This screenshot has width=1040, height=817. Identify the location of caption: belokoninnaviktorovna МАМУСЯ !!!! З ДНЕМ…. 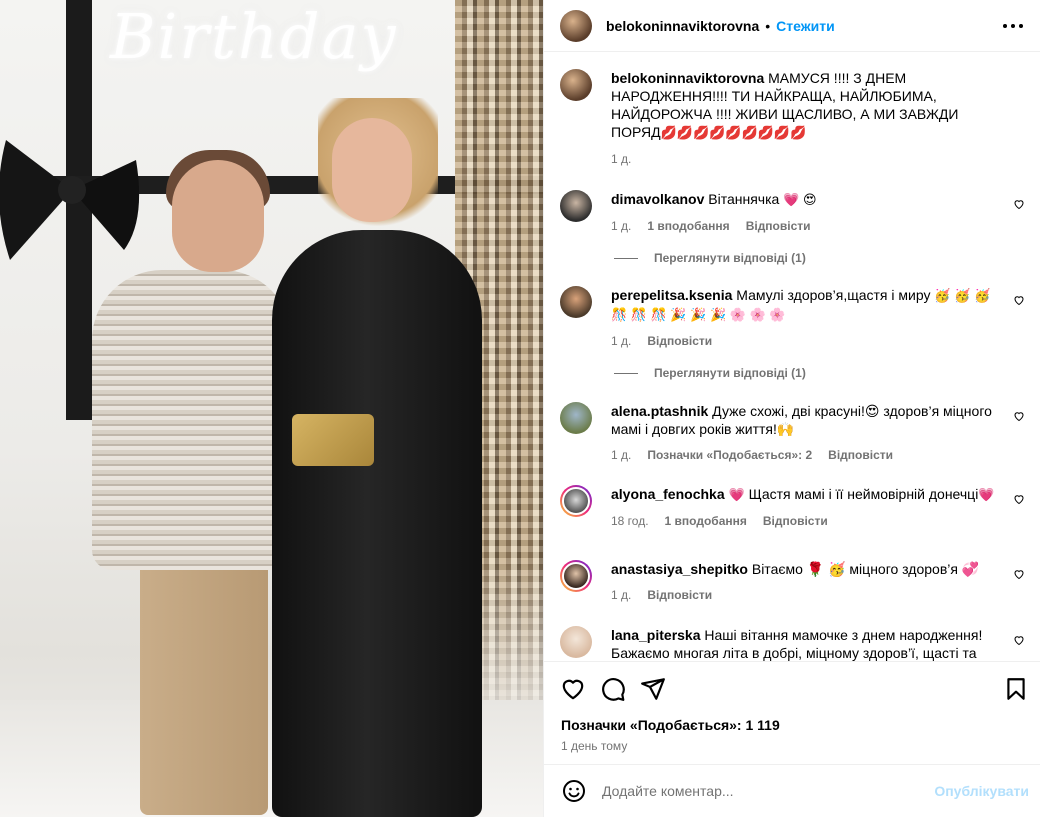
(792, 118).